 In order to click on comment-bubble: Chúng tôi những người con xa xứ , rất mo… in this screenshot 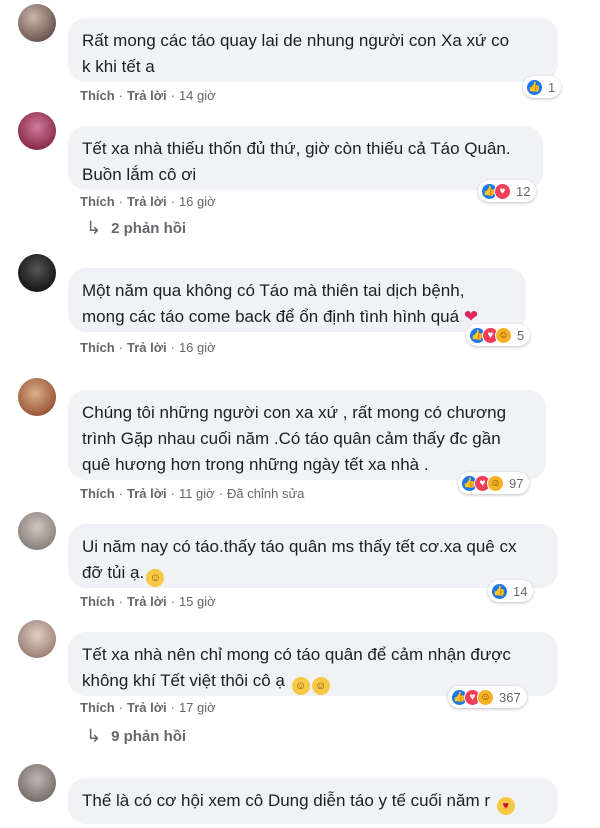, I will do `click(307, 435)`.